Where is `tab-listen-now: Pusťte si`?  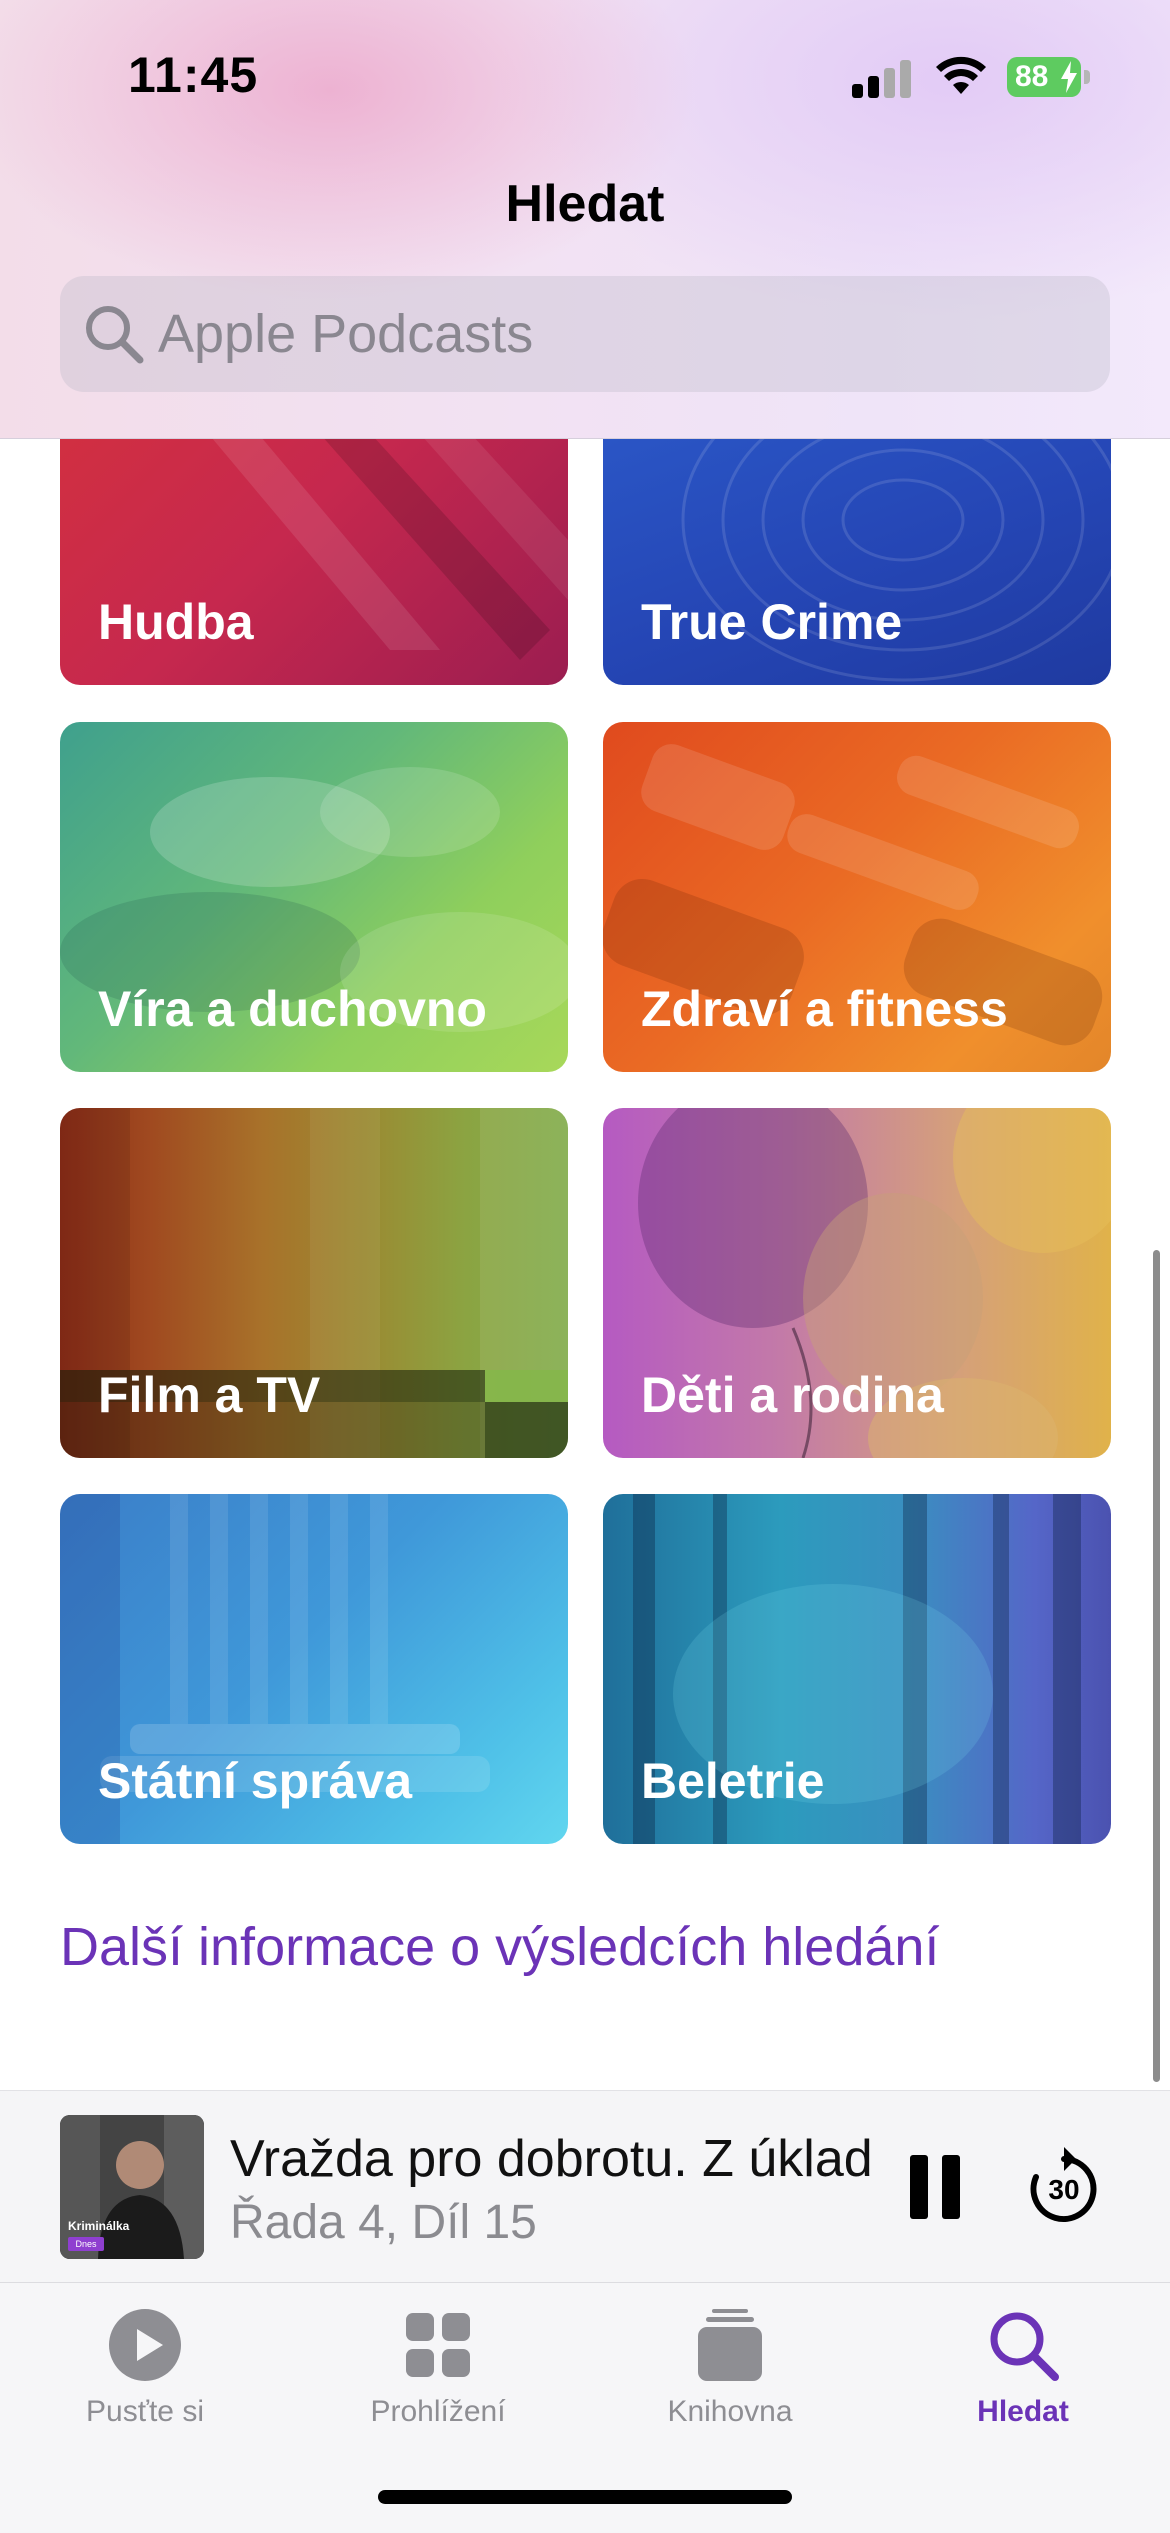
tab-listen-now: Pusťte si is located at coordinates (145, 2368).